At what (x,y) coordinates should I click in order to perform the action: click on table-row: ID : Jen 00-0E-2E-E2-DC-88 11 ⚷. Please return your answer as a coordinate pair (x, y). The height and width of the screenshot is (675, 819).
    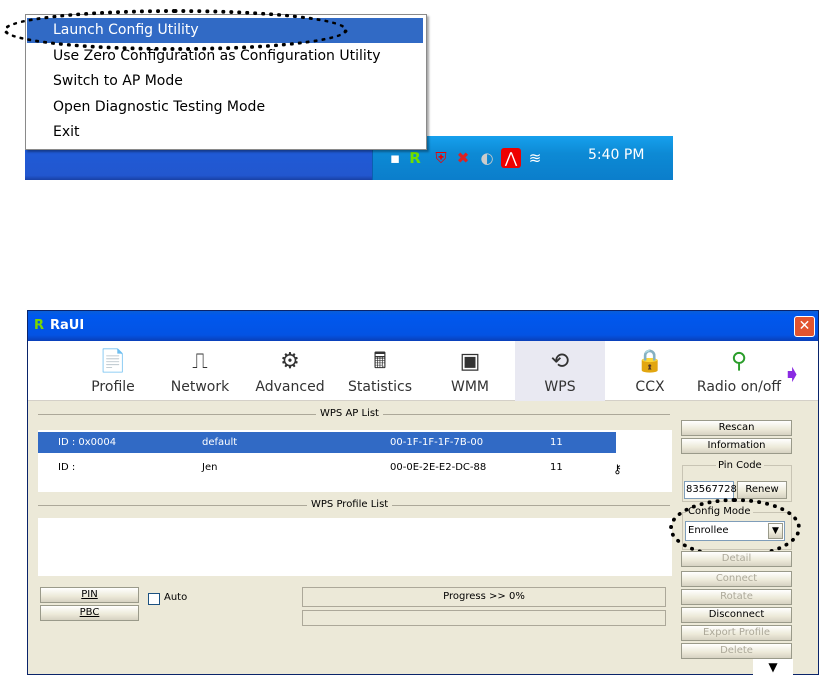
    Looking at the image, I should click on (330, 467).